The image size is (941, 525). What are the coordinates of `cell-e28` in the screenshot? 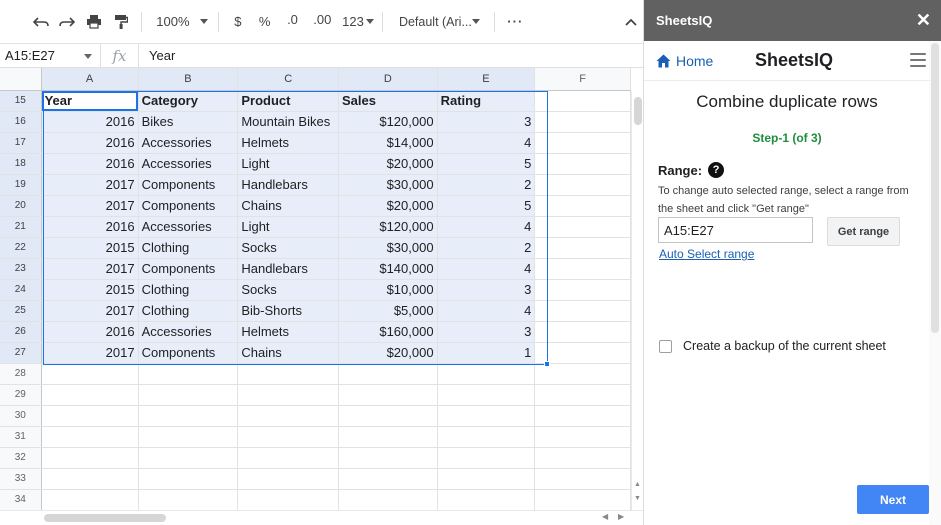 It's located at (486, 374).